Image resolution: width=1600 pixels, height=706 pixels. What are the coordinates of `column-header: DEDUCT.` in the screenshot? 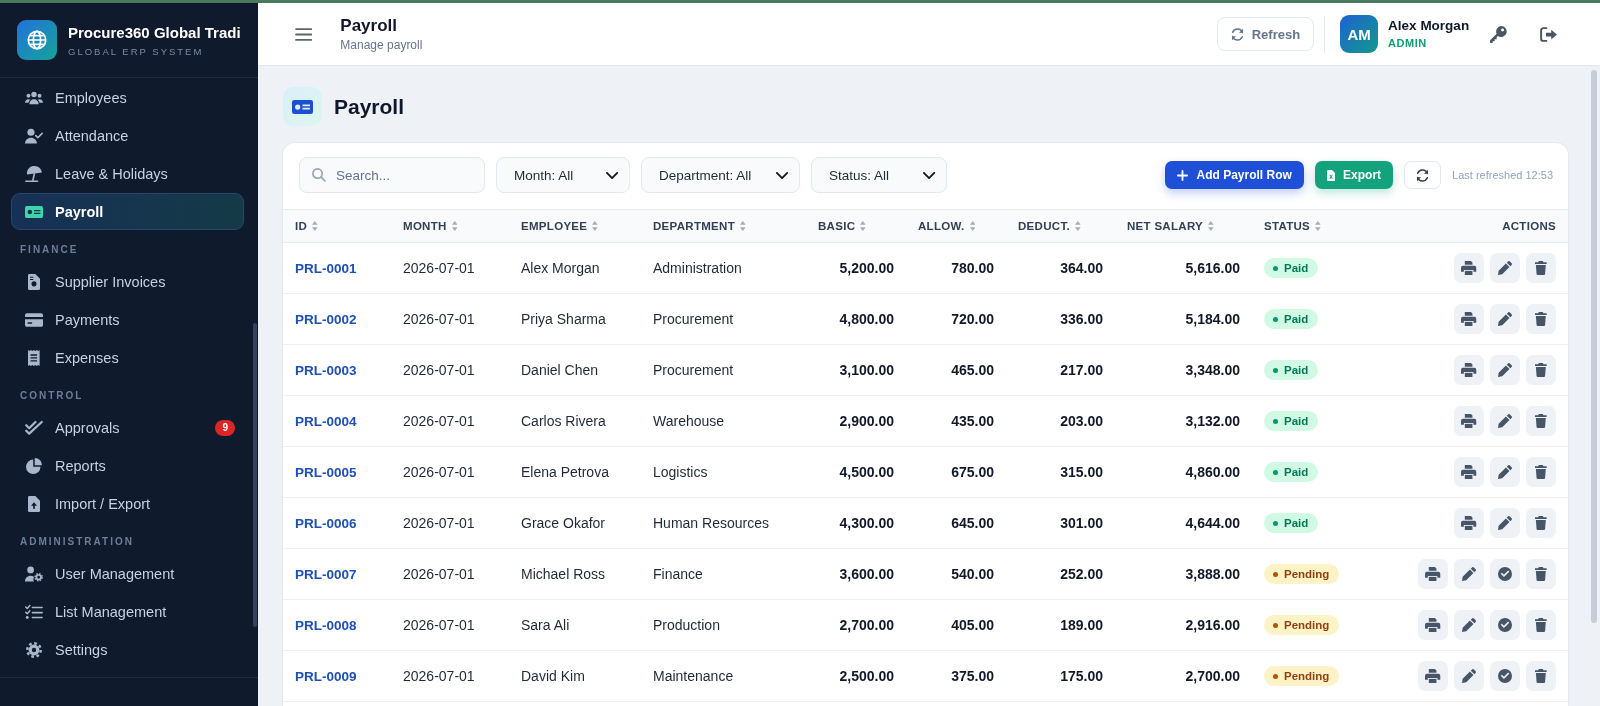 It's located at (1060, 226).